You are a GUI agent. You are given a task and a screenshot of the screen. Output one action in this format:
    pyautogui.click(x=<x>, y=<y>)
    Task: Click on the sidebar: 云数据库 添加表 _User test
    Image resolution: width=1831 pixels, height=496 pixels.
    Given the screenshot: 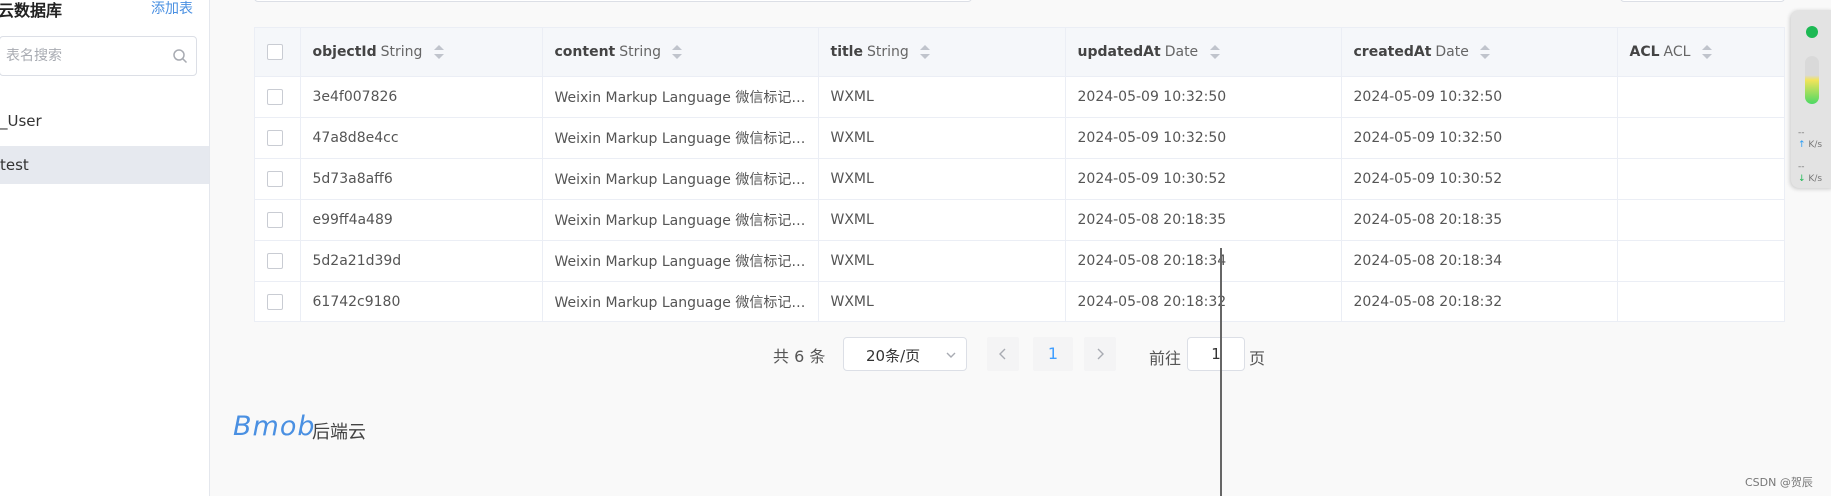 What is the action you would take?
    pyautogui.click(x=105, y=248)
    